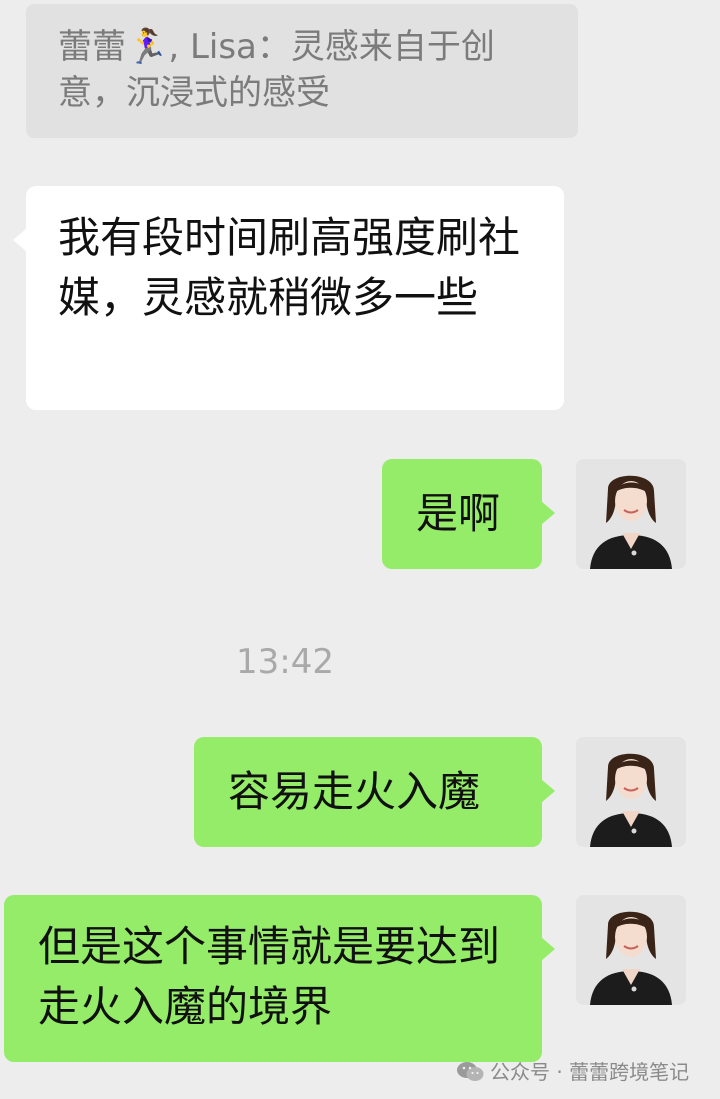 The width and height of the screenshot is (720, 1099). Describe the element at coordinates (590, 1072) in the screenshot. I see `watermark-text: 公众号 · 蕾蕾跨境笔记` at that location.